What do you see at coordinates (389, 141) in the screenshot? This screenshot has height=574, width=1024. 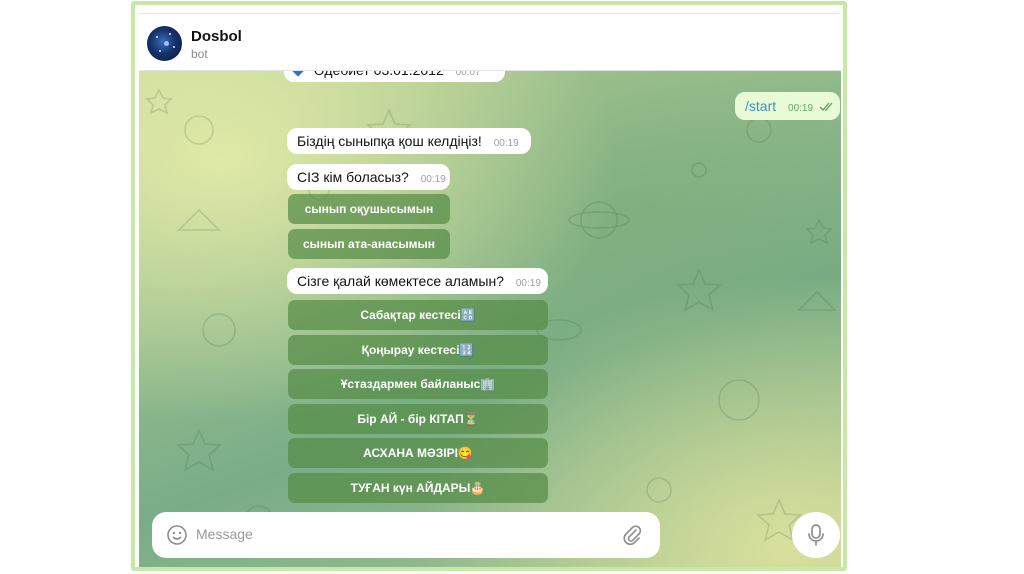 I see `message-text: Біздің сыныпқа қош келдіңіз!` at bounding box center [389, 141].